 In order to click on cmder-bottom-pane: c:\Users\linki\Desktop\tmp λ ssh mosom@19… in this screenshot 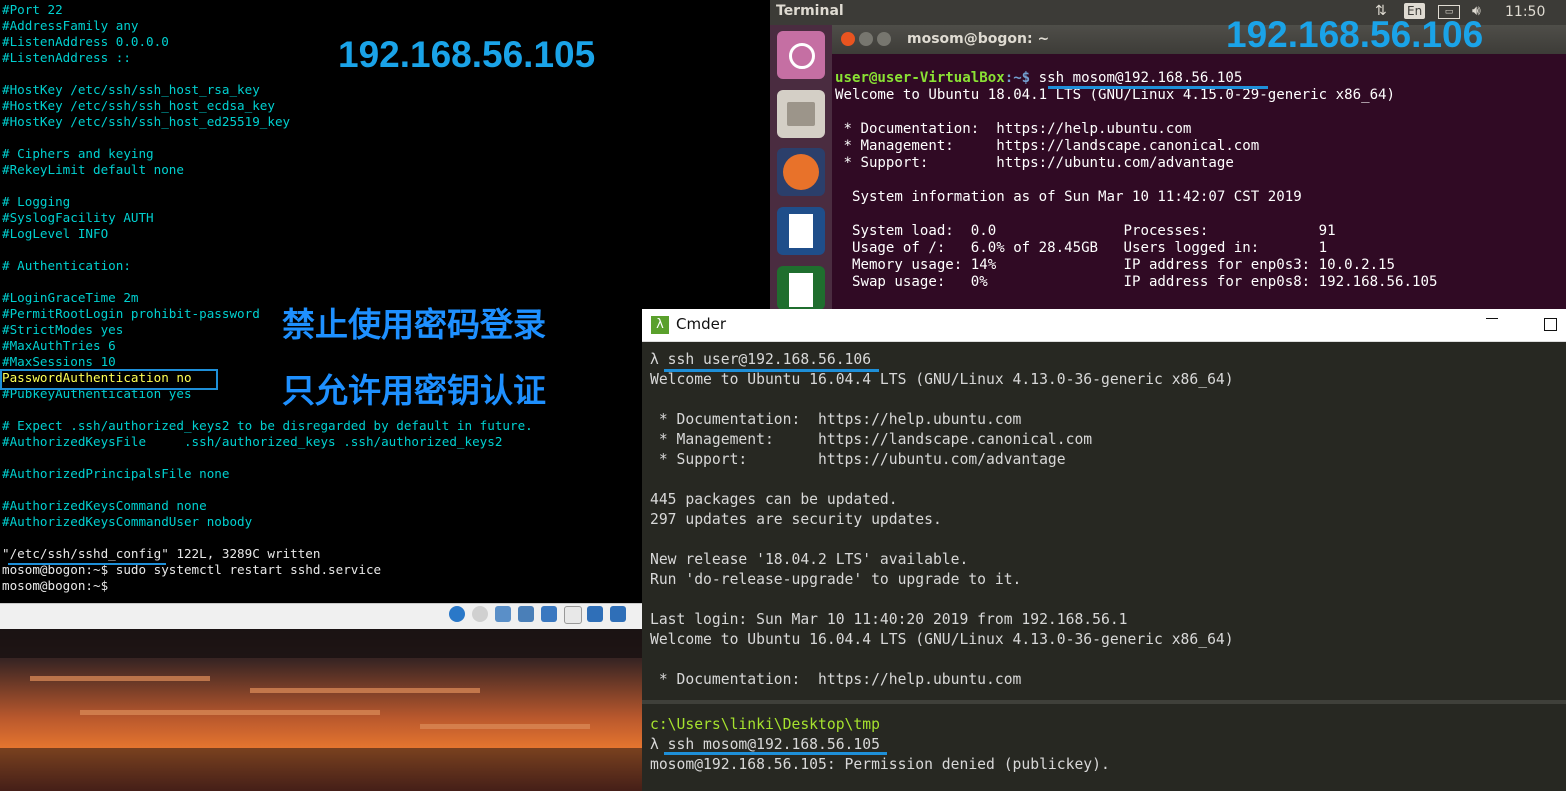, I will do `click(880, 745)`.